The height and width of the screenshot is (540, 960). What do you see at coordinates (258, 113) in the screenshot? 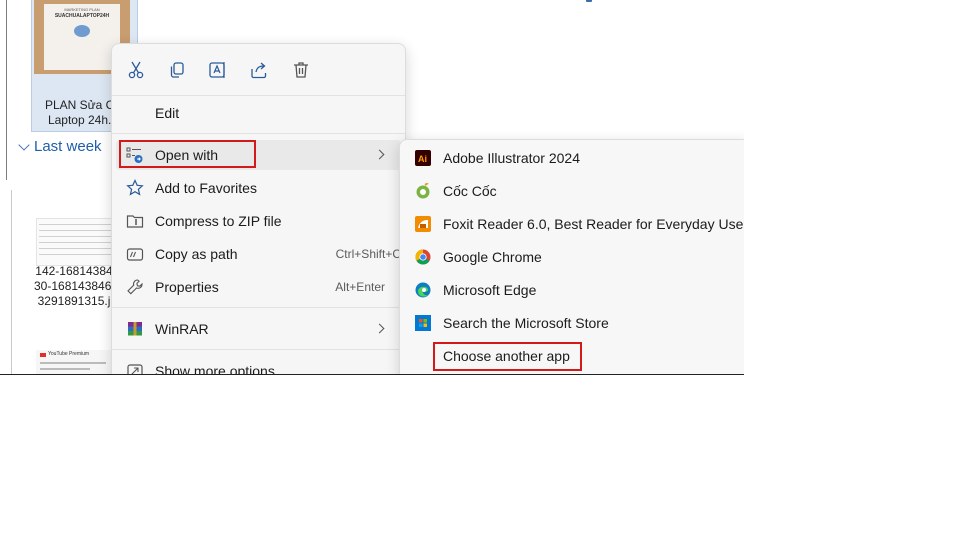
I see `menu-item-edit: Edit` at bounding box center [258, 113].